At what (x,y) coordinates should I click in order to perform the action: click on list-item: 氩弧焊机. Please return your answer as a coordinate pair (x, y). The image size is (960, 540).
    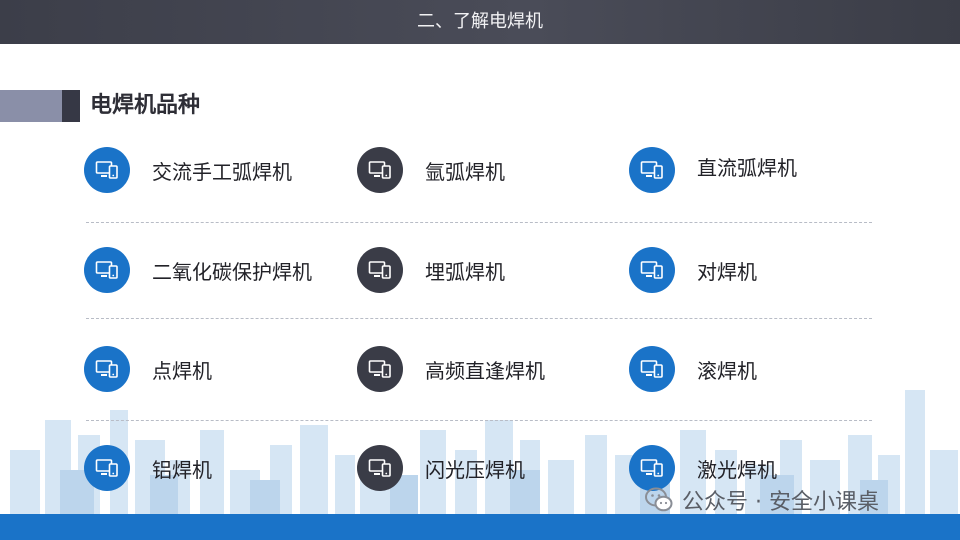
    Looking at the image, I should click on (431, 170).